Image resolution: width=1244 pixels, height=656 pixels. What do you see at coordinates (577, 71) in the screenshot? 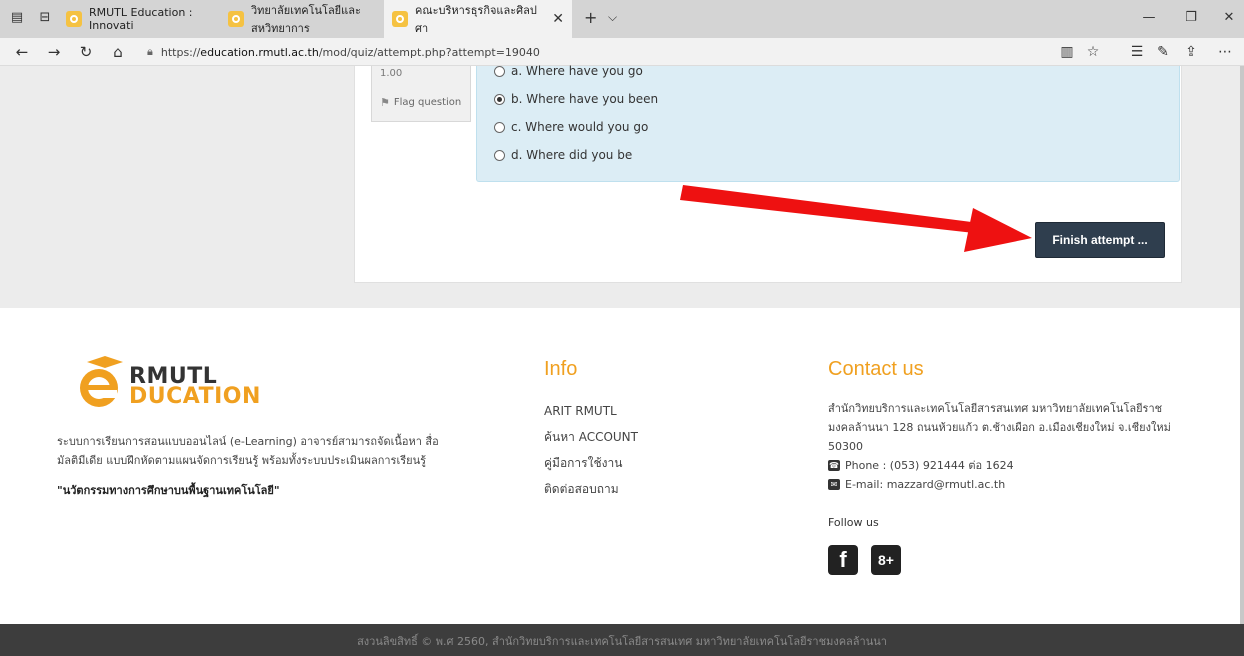
I see `option-label: a. Where have you go` at bounding box center [577, 71].